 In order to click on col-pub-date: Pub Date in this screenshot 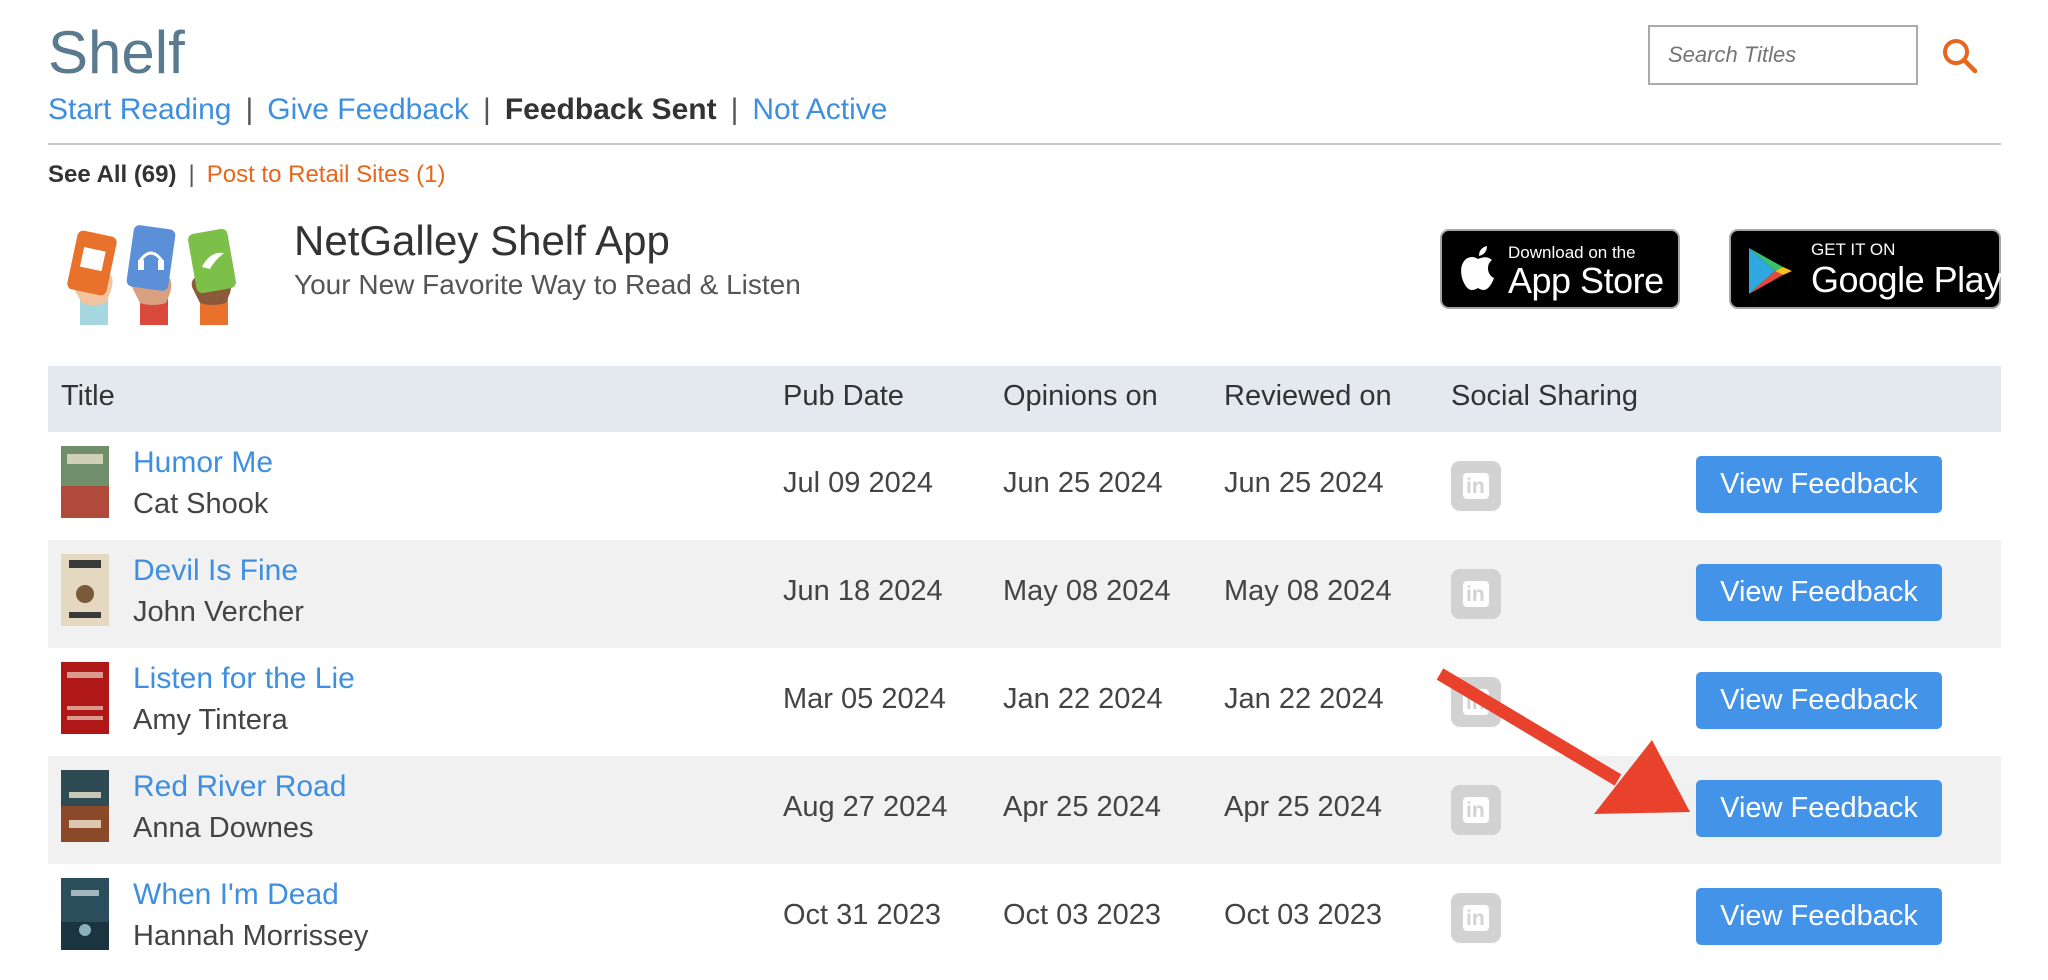, I will do `click(843, 396)`.